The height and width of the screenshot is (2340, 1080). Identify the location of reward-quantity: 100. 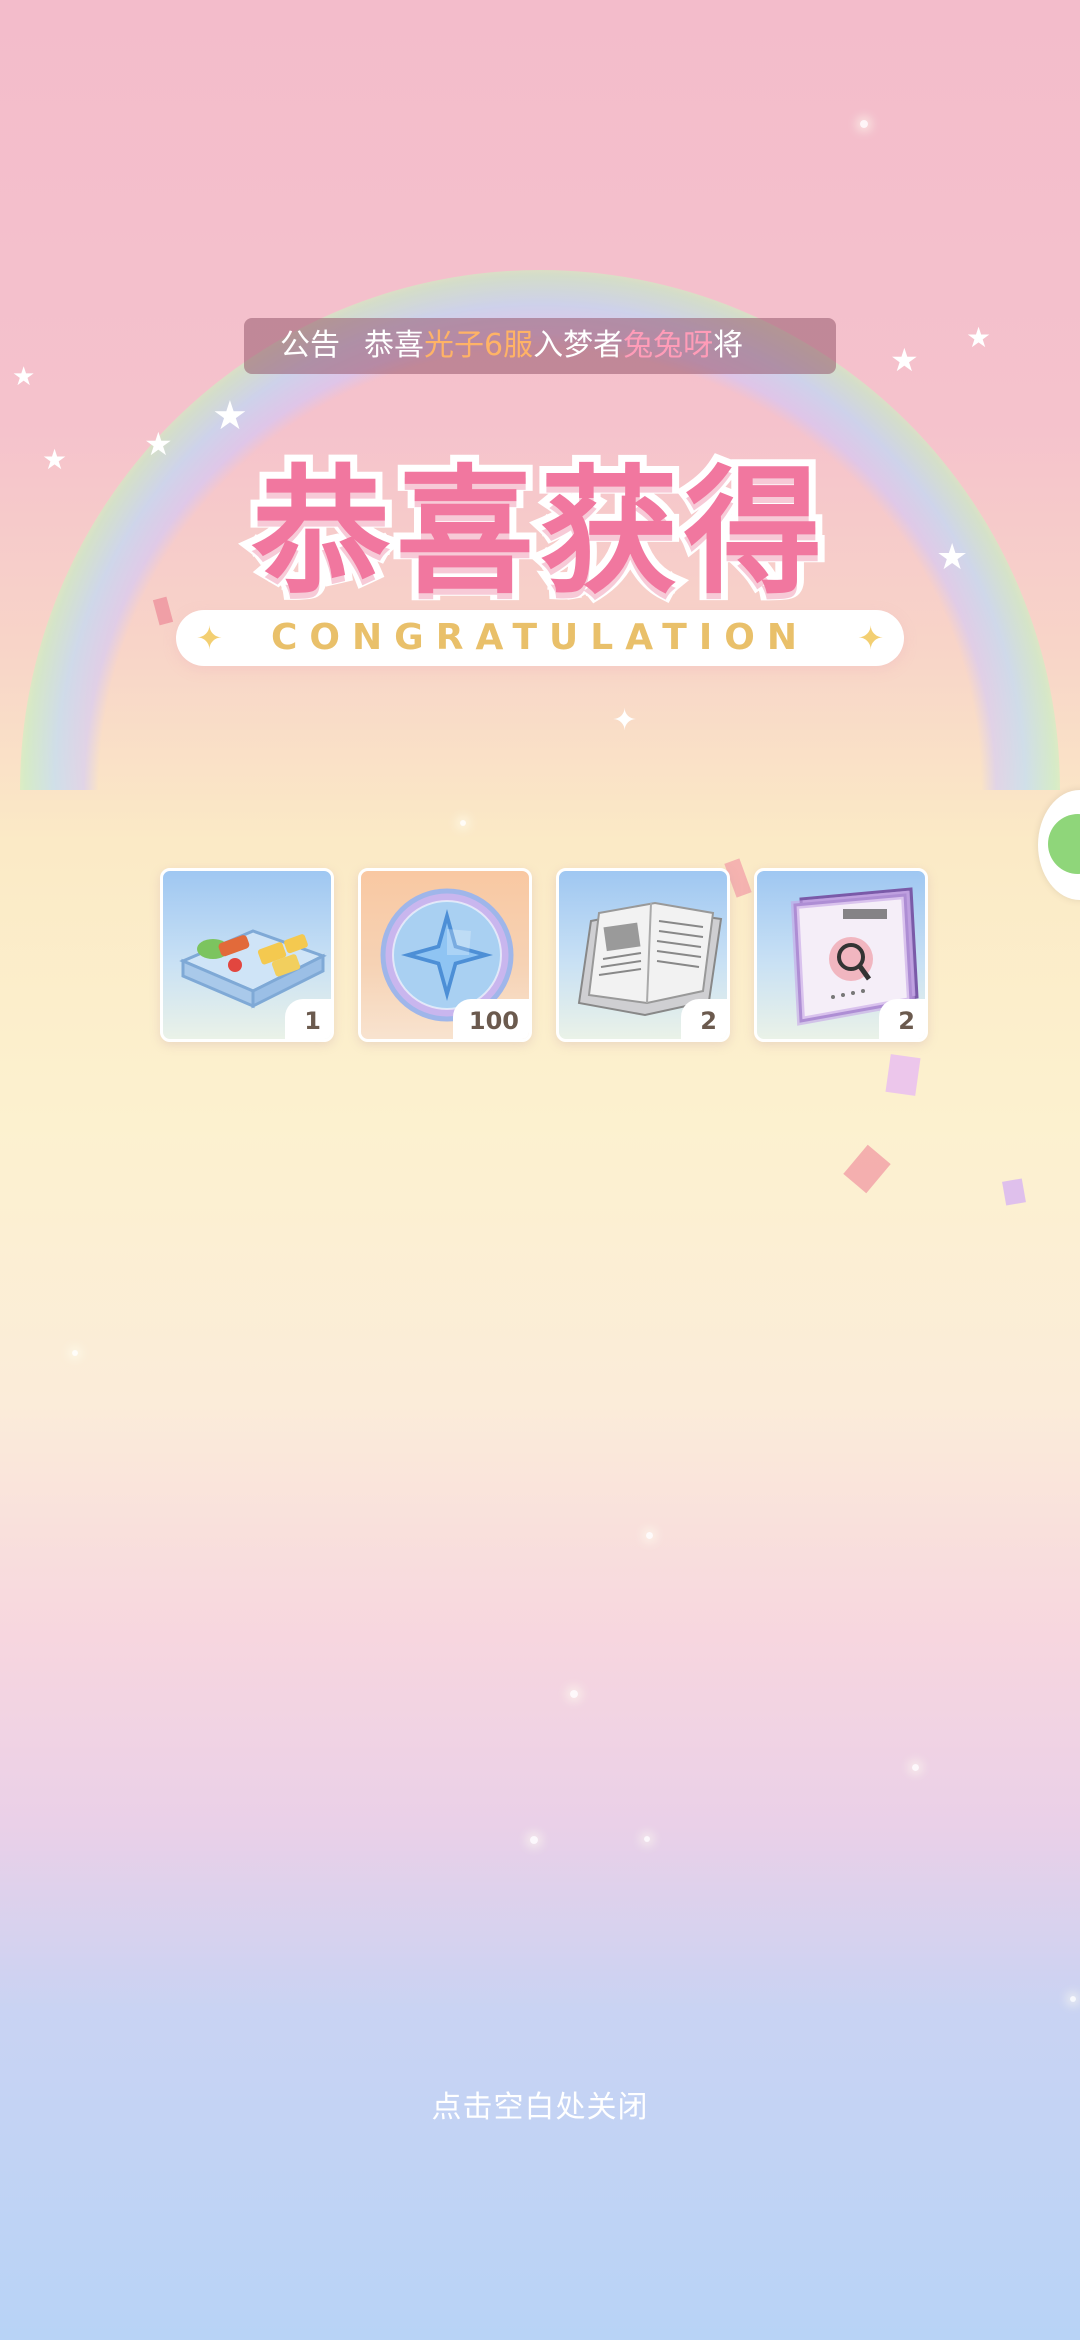
(490, 1019).